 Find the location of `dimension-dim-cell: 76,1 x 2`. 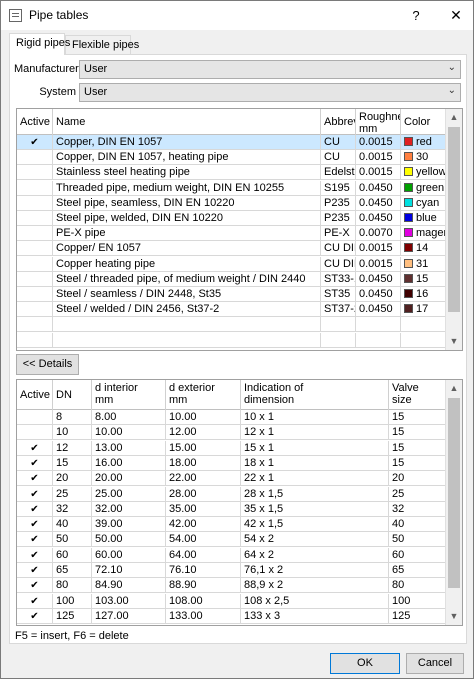

dimension-dim-cell: 76,1 x 2 is located at coordinates (315, 570).